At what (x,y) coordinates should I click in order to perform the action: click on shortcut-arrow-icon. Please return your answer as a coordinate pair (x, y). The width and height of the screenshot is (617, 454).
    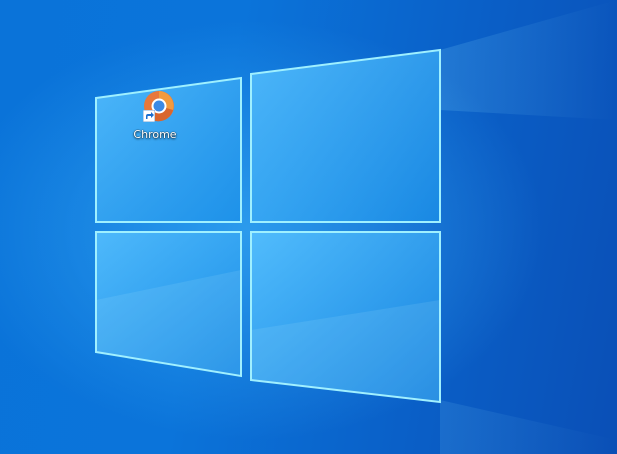
    Looking at the image, I should click on (149, 116).